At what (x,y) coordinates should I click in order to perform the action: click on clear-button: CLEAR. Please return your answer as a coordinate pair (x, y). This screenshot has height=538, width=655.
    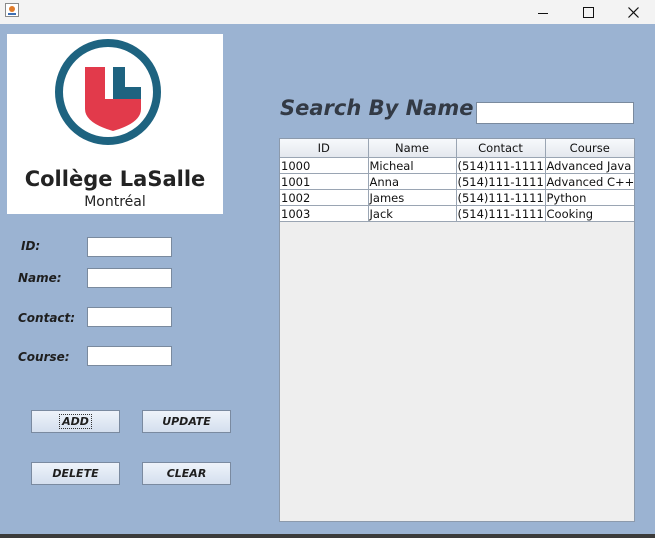
    Looking at the image, I should click on (186, 473).